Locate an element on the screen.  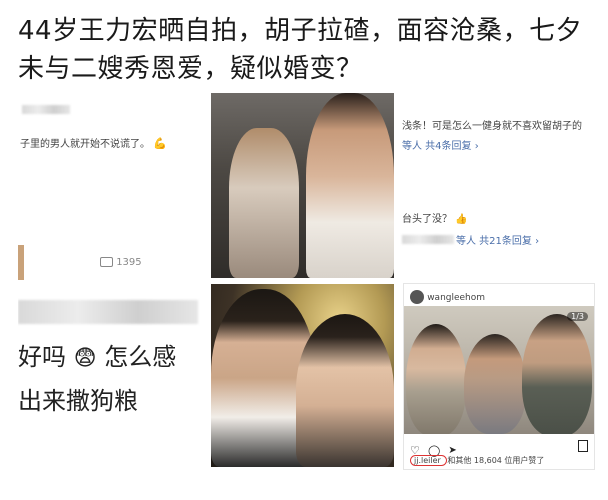
thumbs-up-emoji: 👍 is located at coordinates (461, 219).